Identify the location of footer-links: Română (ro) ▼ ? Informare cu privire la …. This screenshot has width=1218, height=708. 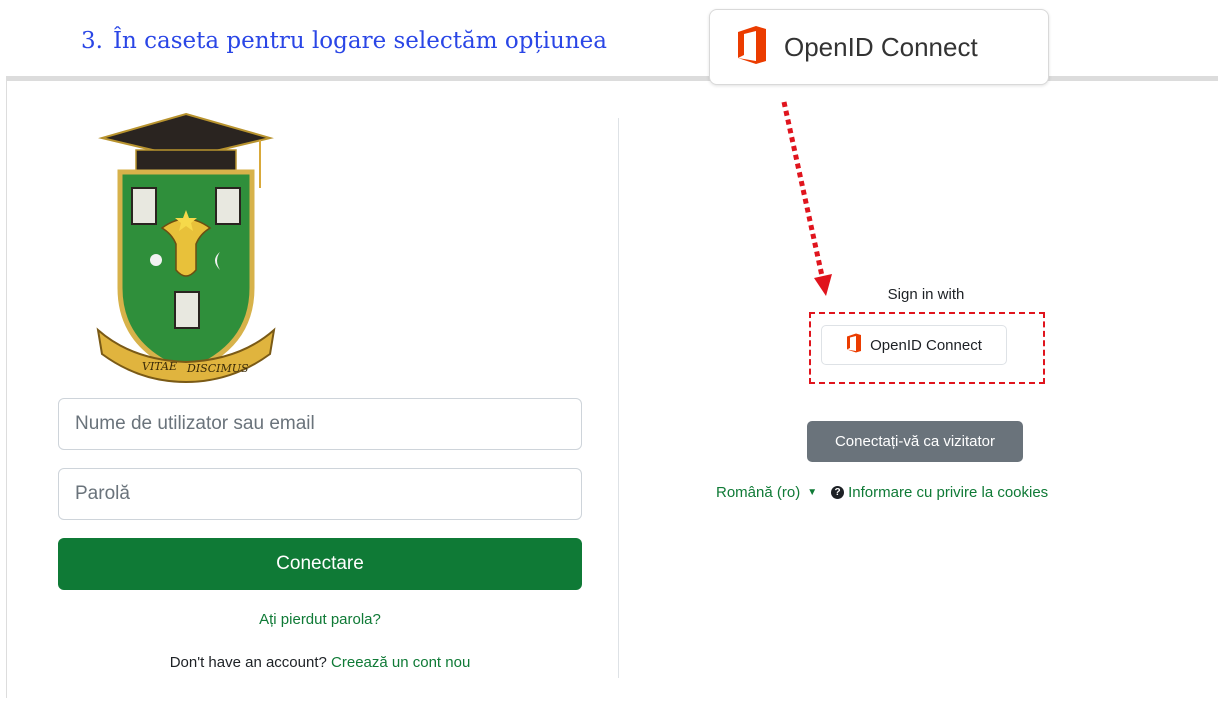
(882, 492).